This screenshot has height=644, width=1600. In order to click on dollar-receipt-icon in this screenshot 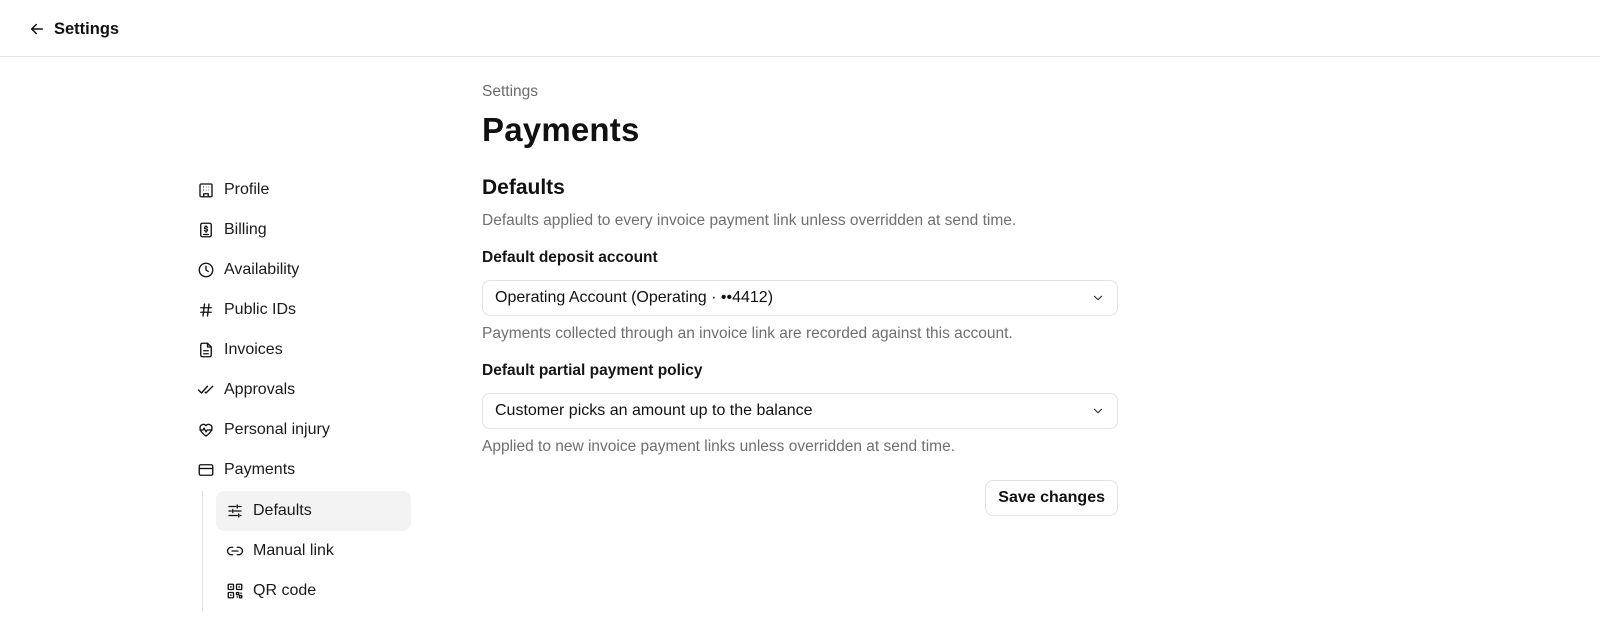, I will do `click(206, 230)`.